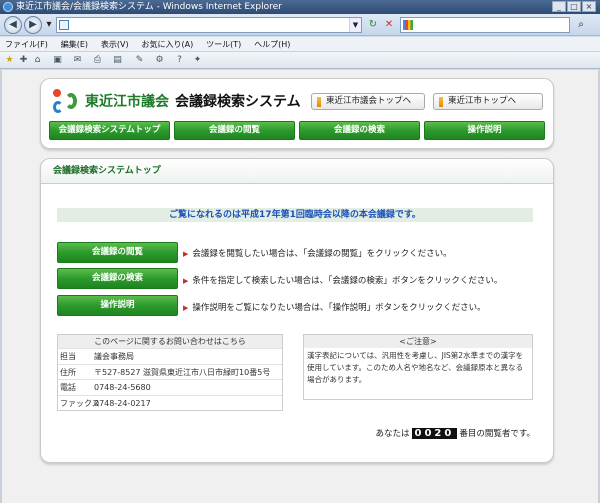  I want to click on search-button: 会議録の検索, so click(117, 278).